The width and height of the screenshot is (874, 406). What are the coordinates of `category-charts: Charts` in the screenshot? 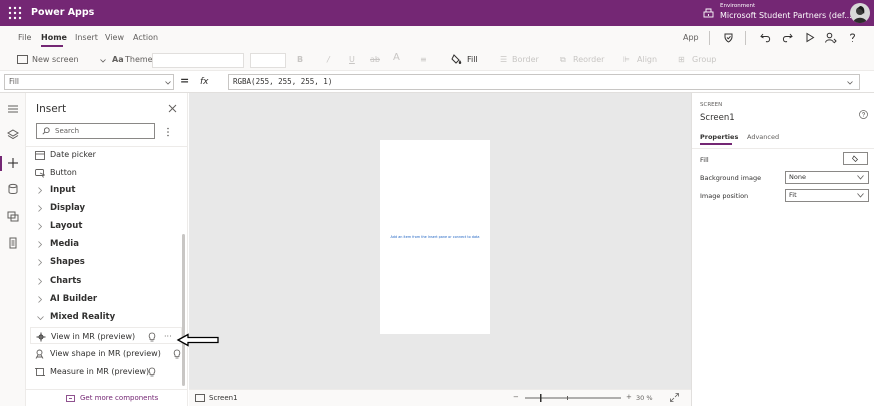 It's located at (106, 281).